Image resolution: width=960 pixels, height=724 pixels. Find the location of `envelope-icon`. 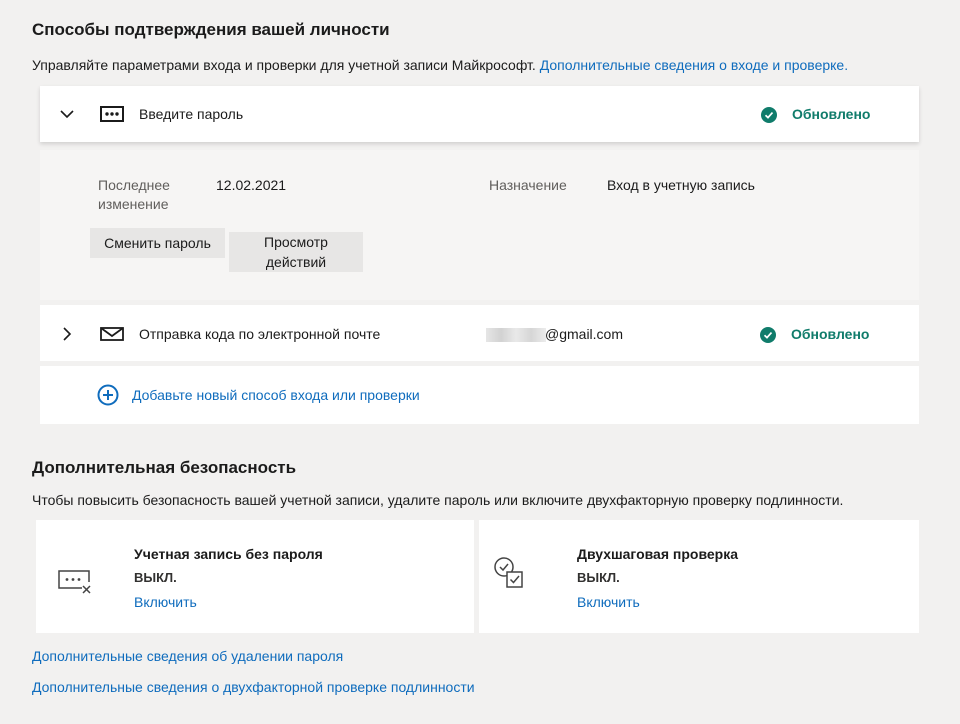

envelope-icon is located at coordinates (112, 334).